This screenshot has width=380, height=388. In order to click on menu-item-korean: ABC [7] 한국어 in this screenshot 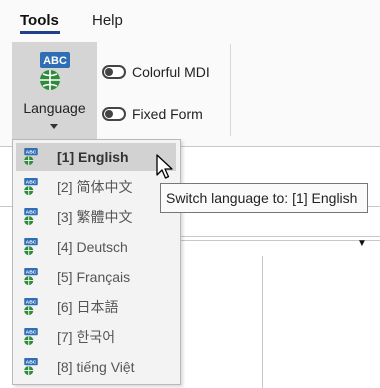, I will do `click(96, 337)`.